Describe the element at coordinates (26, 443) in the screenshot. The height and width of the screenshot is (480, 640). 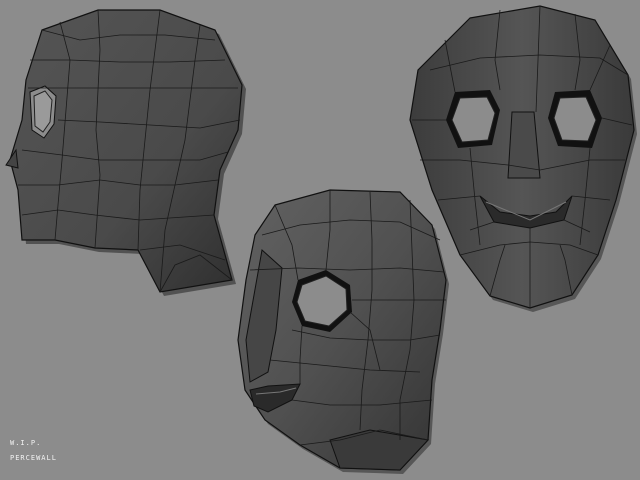
I see `caption-status: W.I.P.` at that location.